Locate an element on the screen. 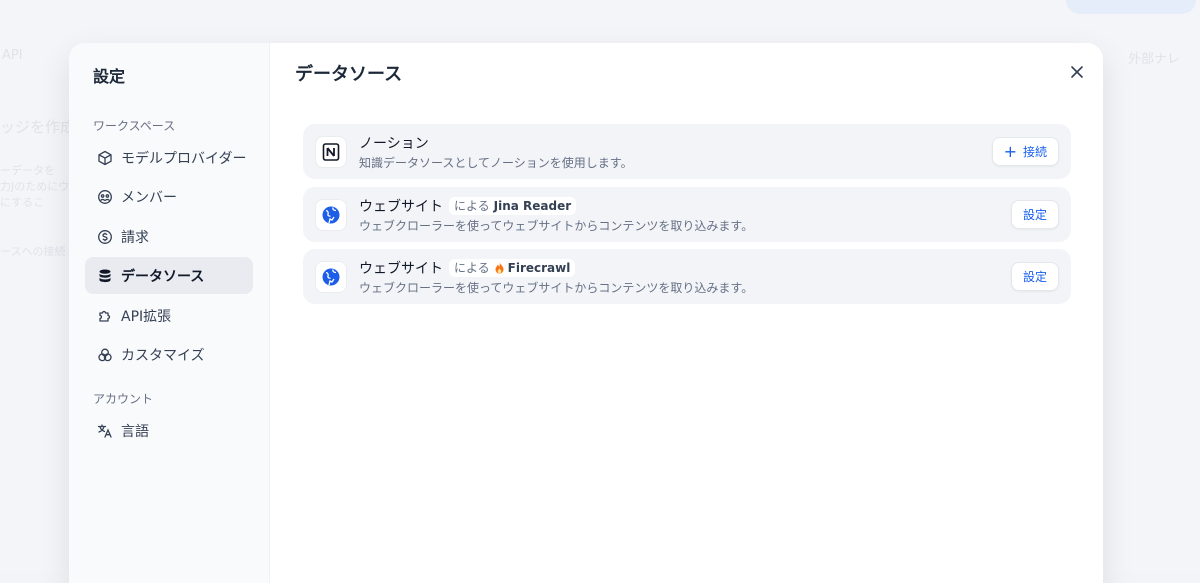  background-pill is located at coordinates (1131, 7).